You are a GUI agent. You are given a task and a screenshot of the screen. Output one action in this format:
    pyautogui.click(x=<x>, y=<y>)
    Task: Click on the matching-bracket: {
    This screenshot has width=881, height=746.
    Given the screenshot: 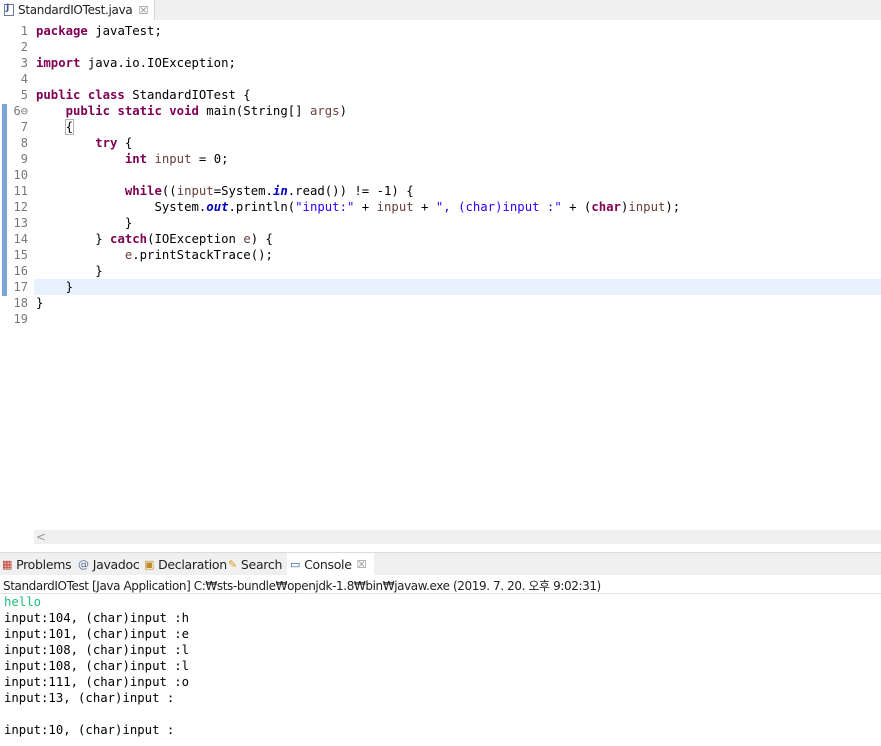 What is the action you would take?
    pyautogui.click(x=69, y=127)
    